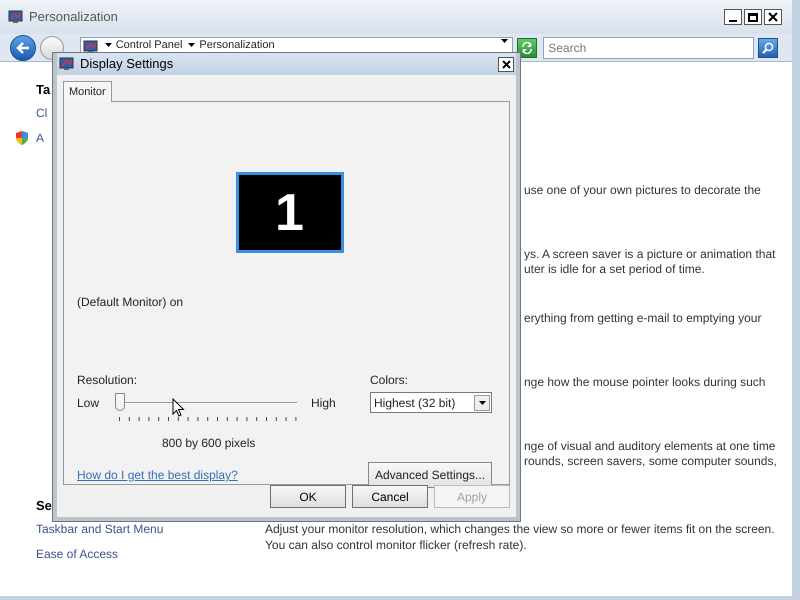  What do you see at coordinates (733, 17) in the screenshot?
I see `minimize-button` at bounding box center [733, 17].